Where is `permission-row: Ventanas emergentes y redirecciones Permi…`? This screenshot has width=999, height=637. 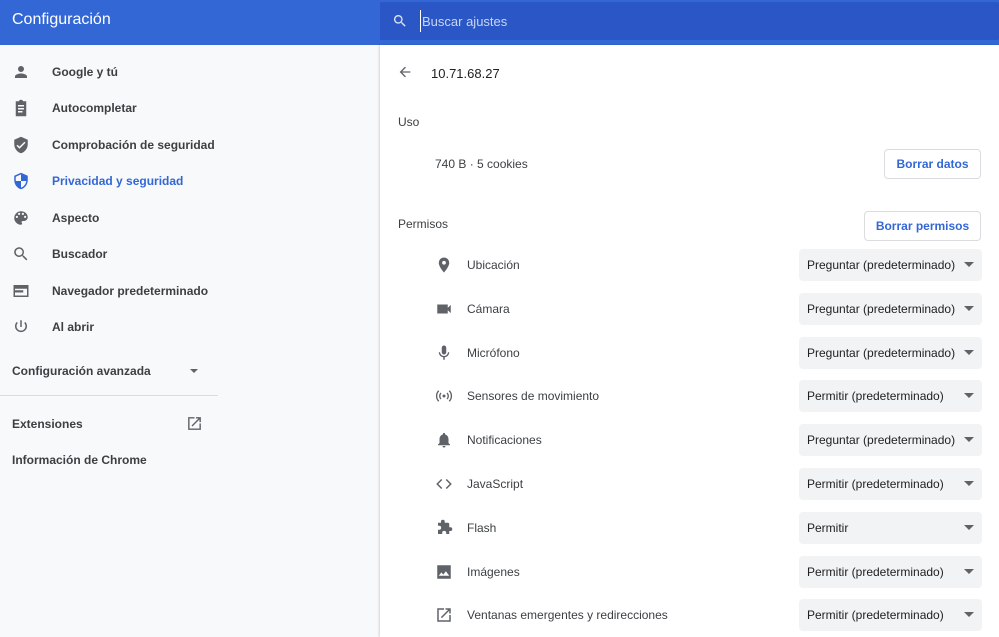 permission-row: Ventanas emergentes y redirecciones Permi… is located at coordinates (689, 615).